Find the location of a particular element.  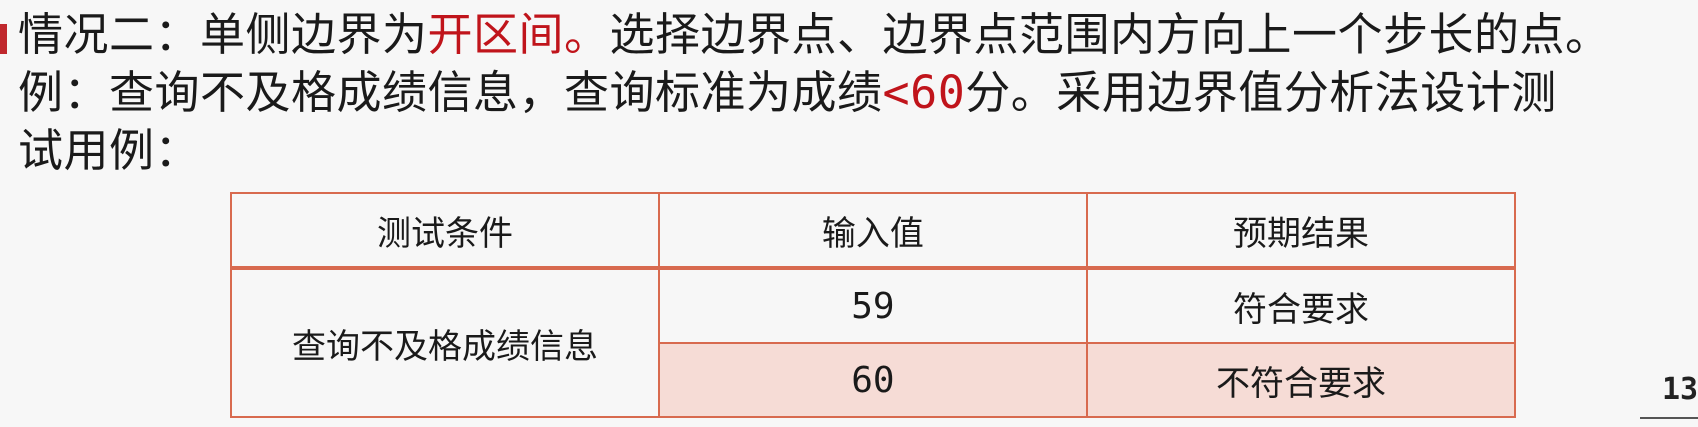

text-segment: 例：查询不及格成绩信息，查询标准为成绩 is located at coordinates (450, 92).